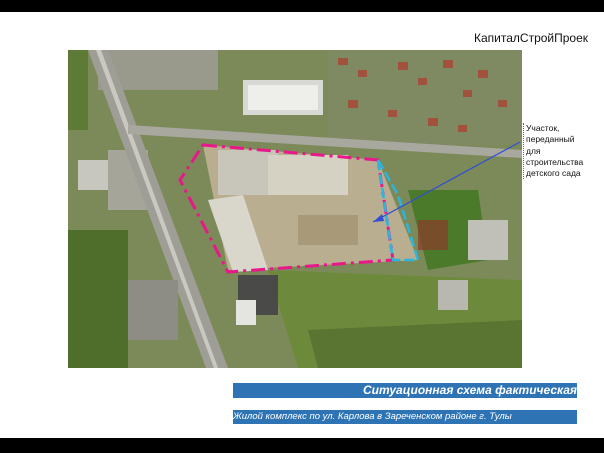  I want to click on note-line: переданный, so click(550, 139).